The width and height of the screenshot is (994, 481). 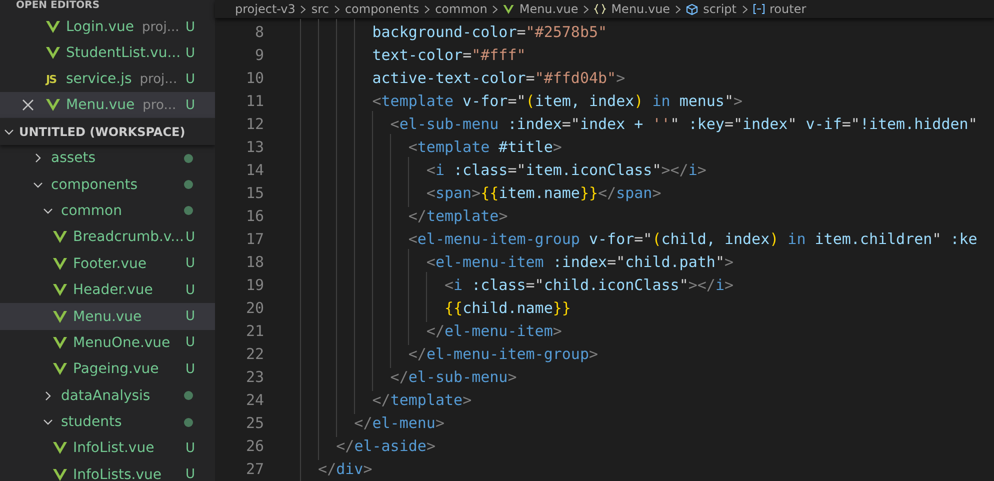 I want to click on braces-icon, so click(x=600, y=9).